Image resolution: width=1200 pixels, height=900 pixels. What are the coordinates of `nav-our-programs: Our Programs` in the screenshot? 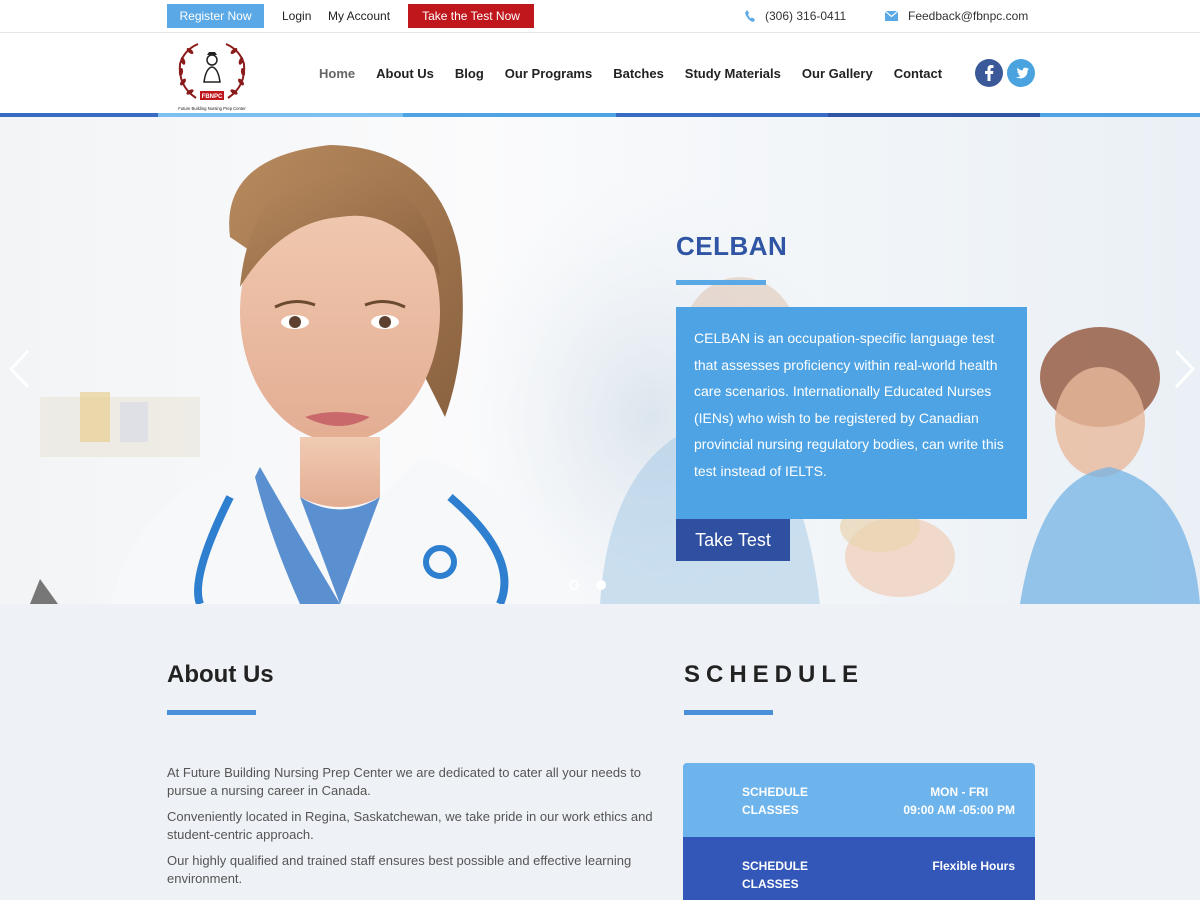 It's located at (548, 73).